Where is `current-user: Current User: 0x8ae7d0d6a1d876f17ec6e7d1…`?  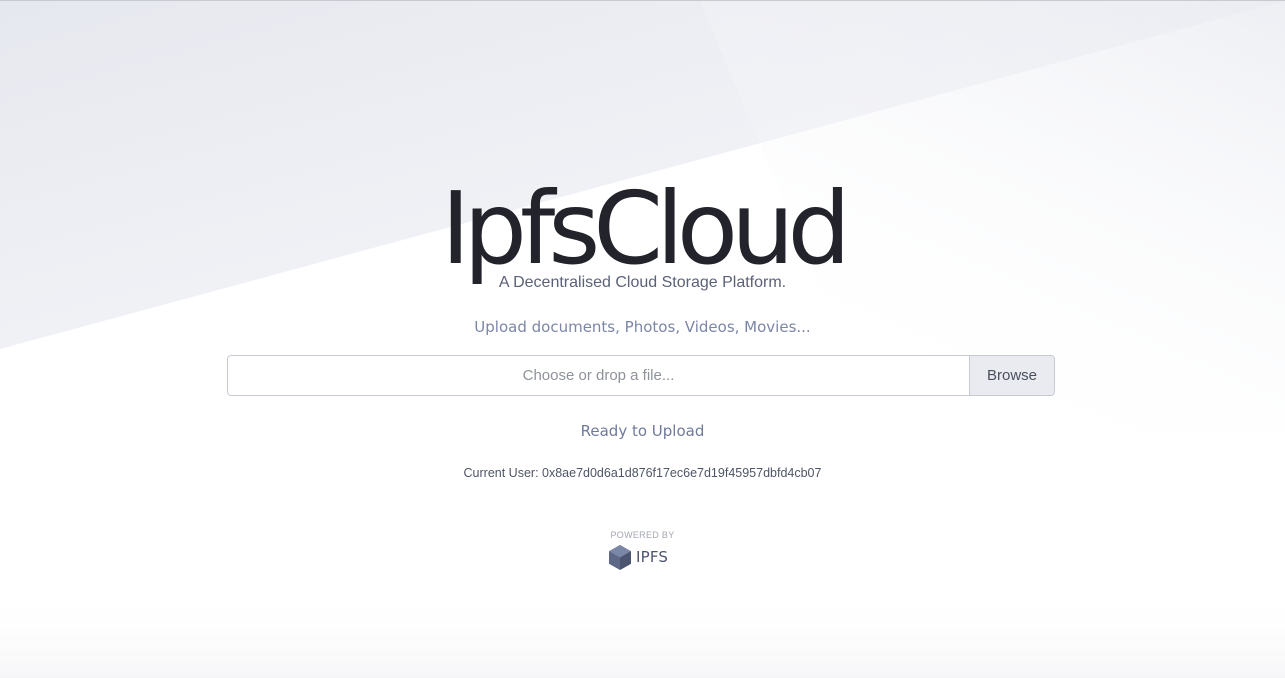 current-user: Current User: 0x8ae7d0d6a1d876f17ec6e7d1… is located at coordinates (642, 473).